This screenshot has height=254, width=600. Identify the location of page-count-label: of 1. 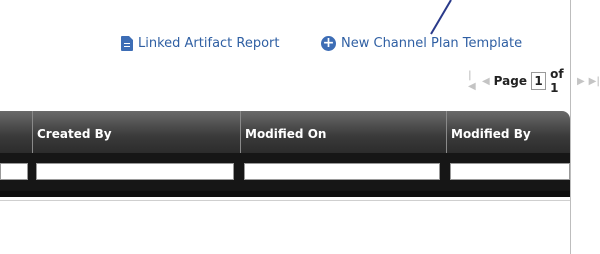
(557, 81).